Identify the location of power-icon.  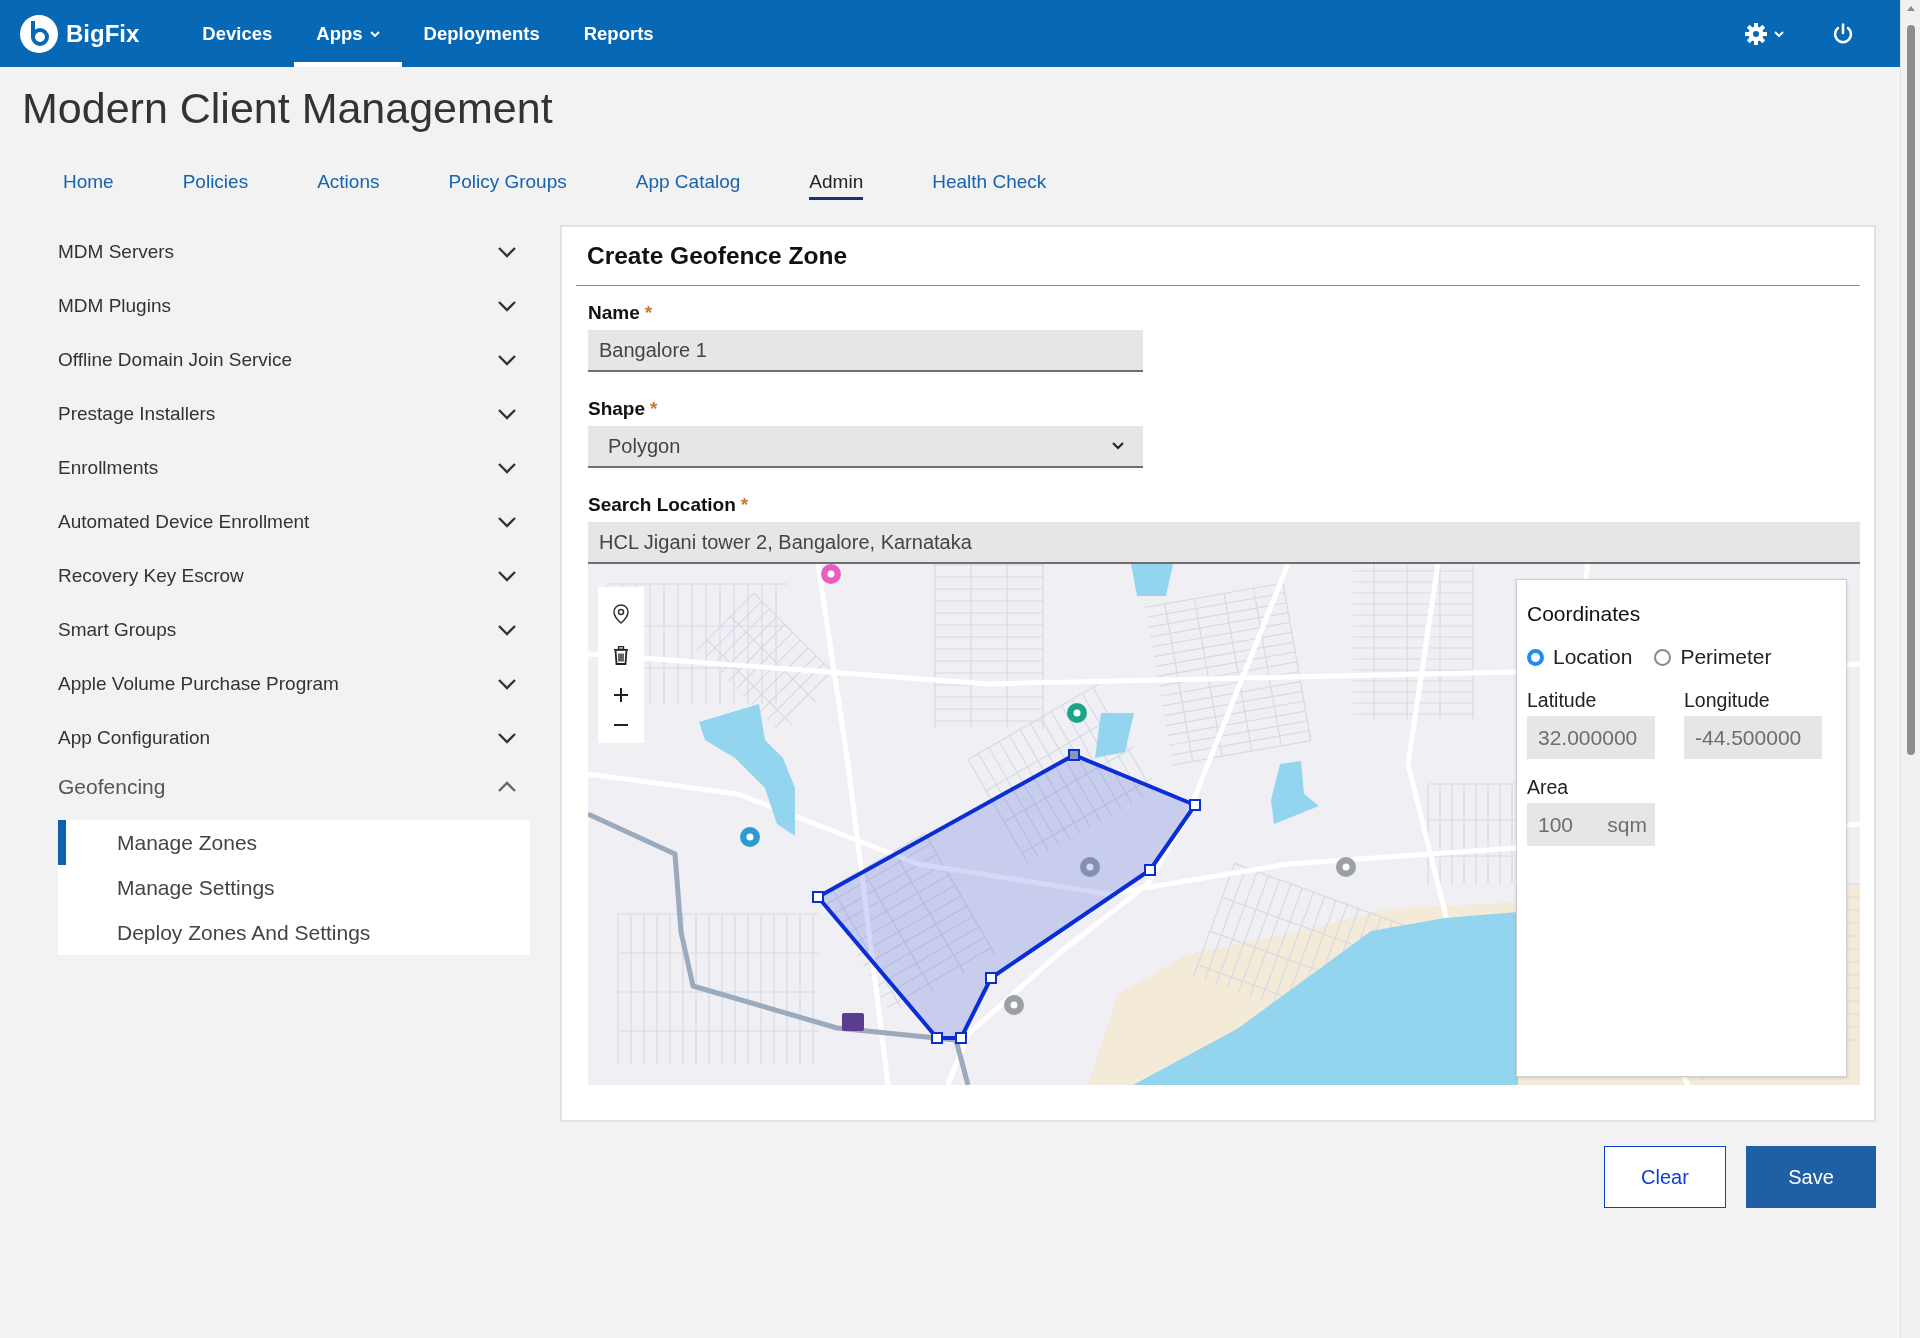
(1843, 33).